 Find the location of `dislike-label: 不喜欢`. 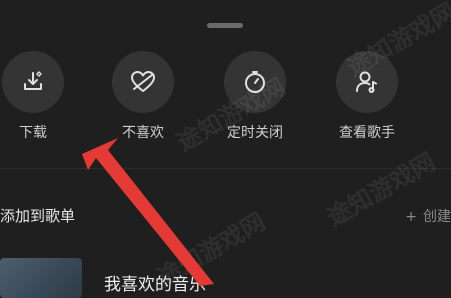

dislike-label: 不喜欢 is located at coordinates (143, 133).